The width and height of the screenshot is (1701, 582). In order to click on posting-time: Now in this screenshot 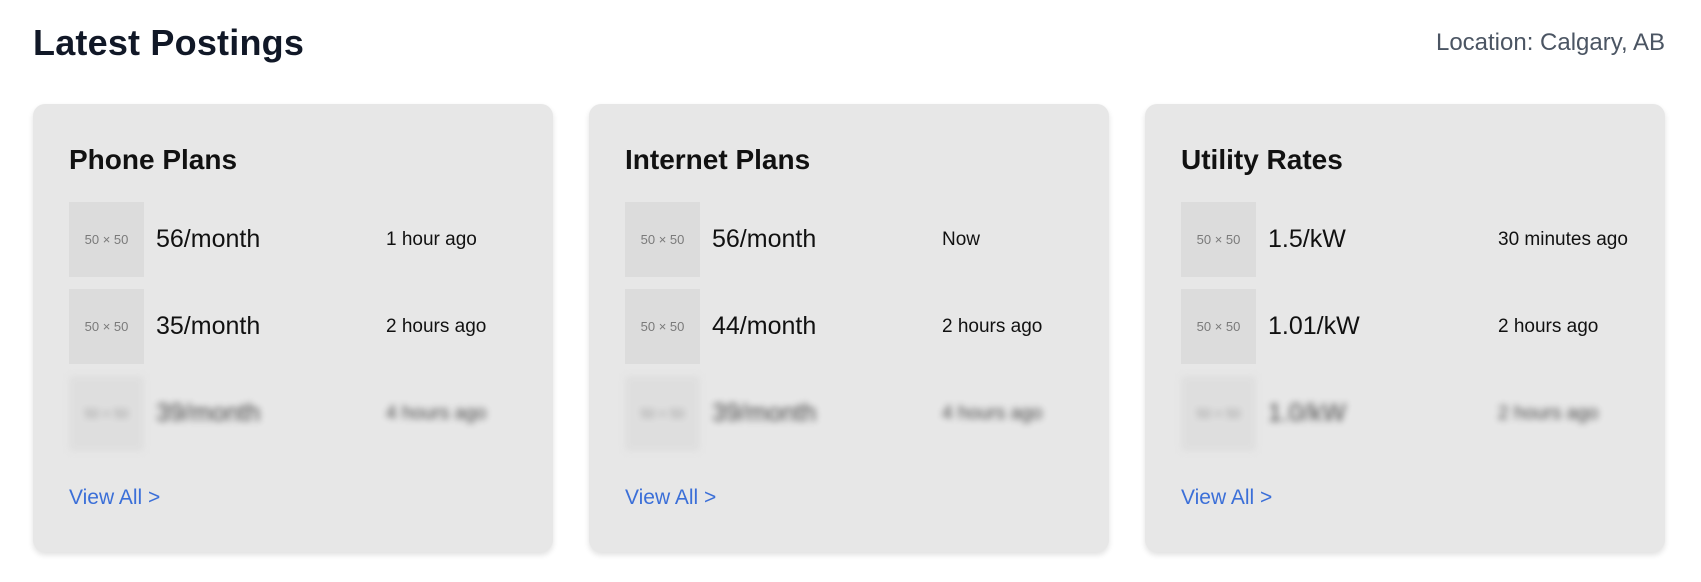, I will do `click(961, 239)`.